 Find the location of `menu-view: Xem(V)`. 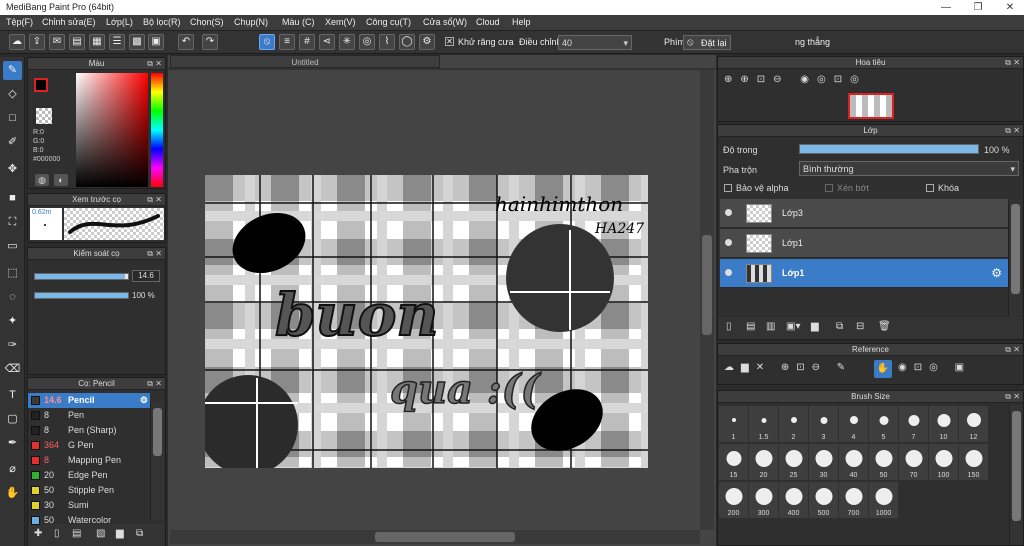

menu-view: Xem(V) is located at coordinates (340, 22).